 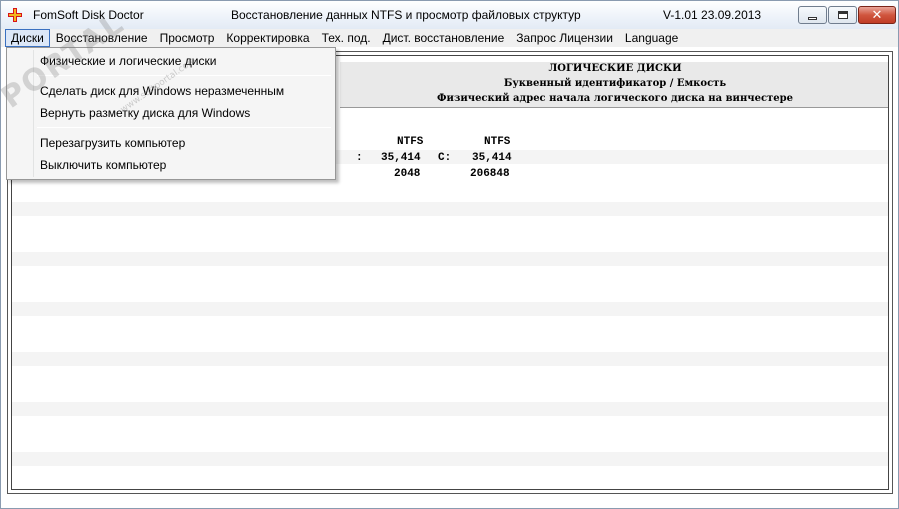 What do you see at coordinates (27, 38) in the screenshot?
I see `menu-disks: Диски` at bounding box center [27, 38].